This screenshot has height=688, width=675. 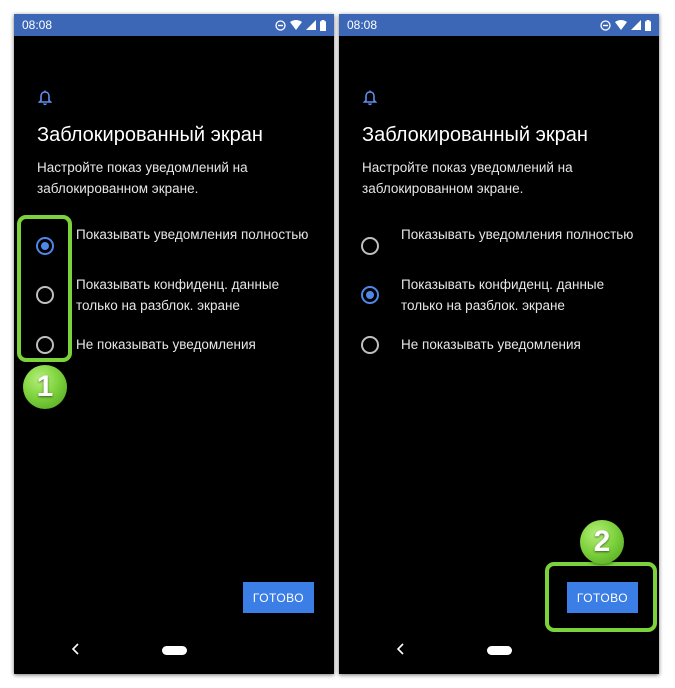 I want to click on radio-hide-notifications, so click(x=370, y=345).